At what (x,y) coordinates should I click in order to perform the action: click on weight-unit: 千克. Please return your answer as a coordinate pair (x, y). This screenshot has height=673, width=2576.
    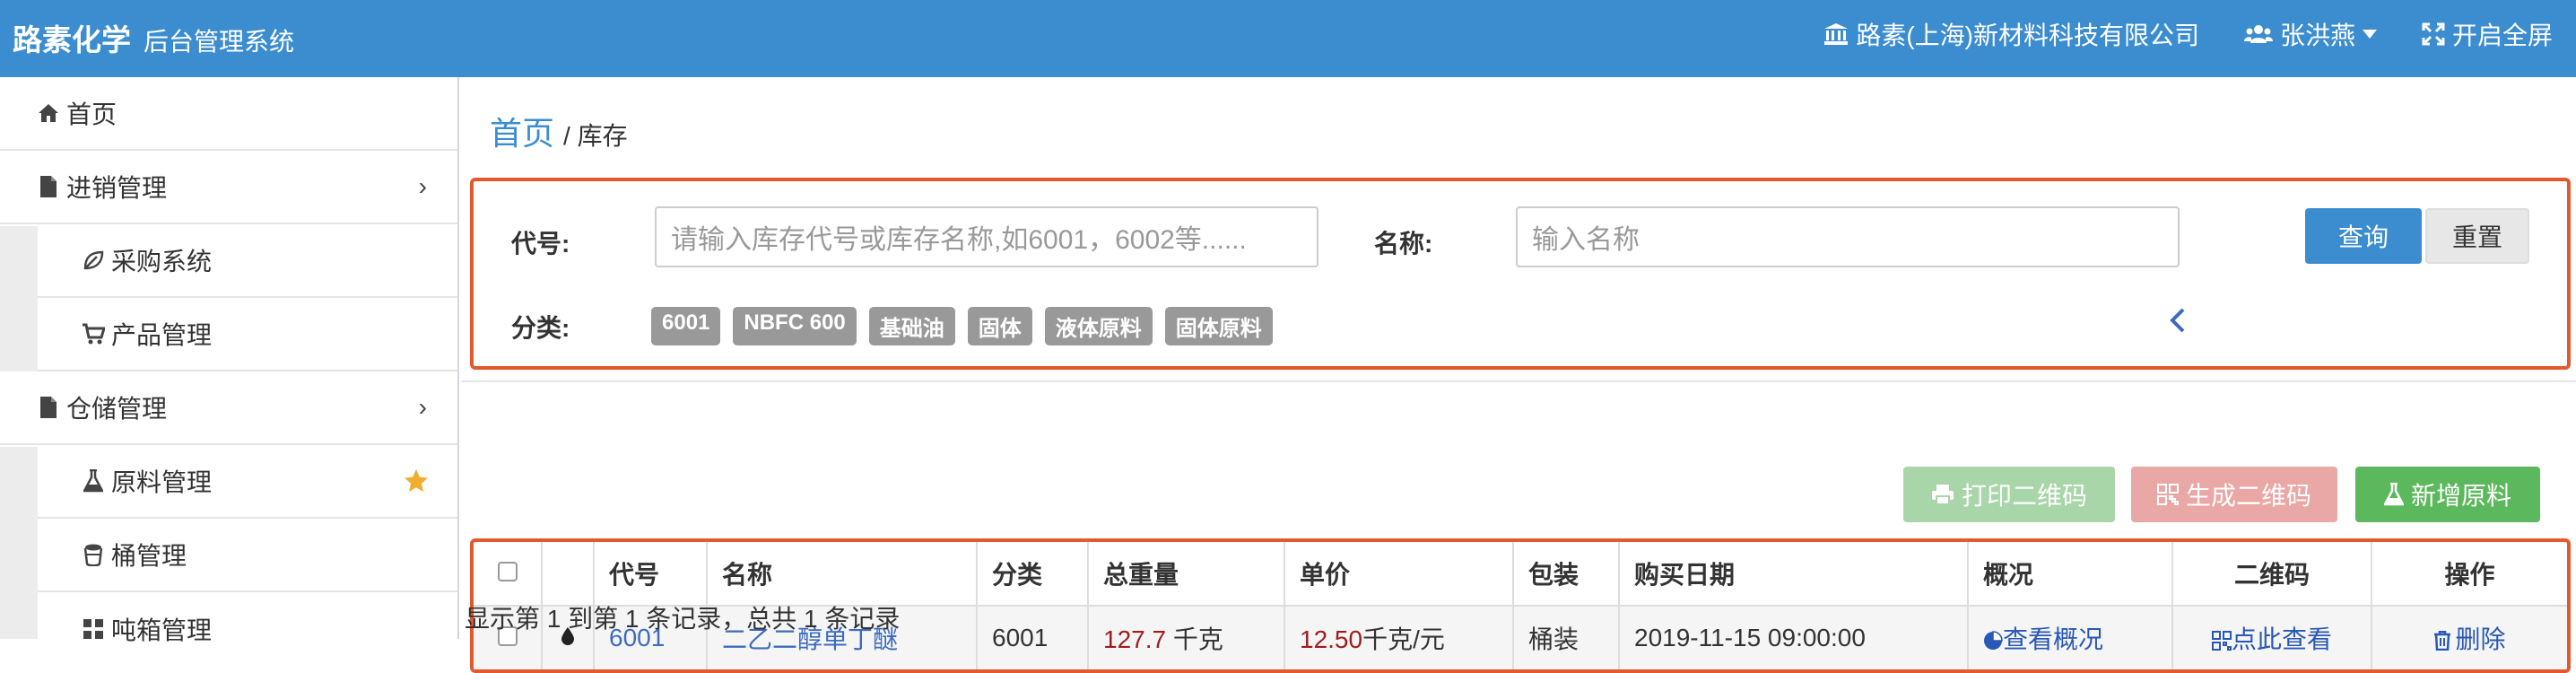
    Looking at the image, I should click on (1197, 639).